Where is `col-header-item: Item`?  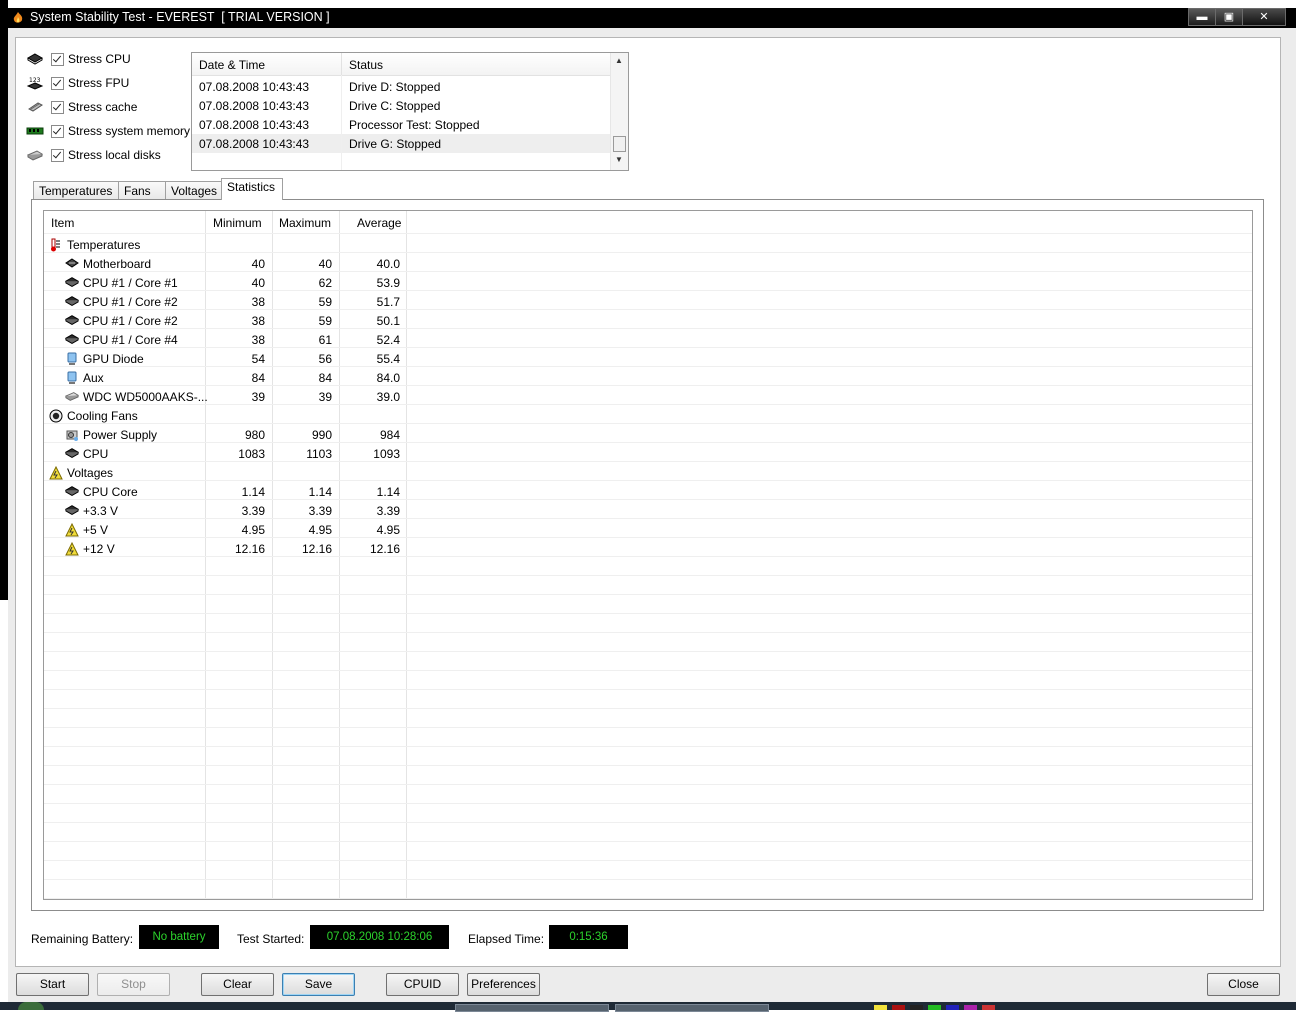
col-header-item: Item is located at coordinates (62, 223).